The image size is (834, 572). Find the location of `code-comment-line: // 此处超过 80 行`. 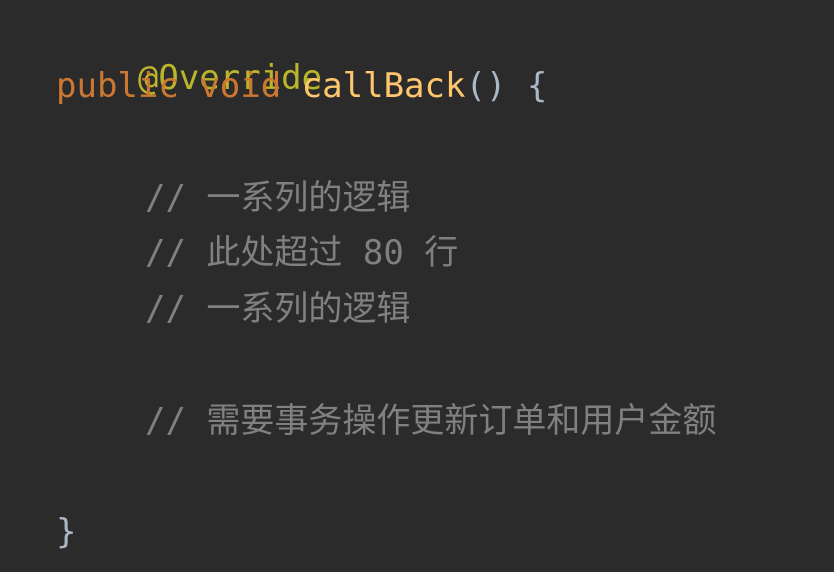

code-comment-line: // 此处超过 80 行 is located at coordinates (302, 253).